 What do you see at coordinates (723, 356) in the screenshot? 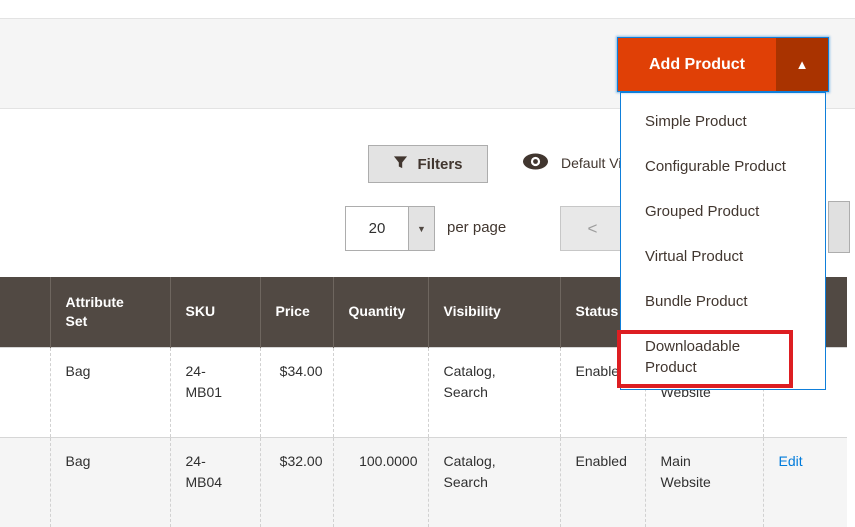
I see `menu-item-downloadable-product: Downloadable Product` at bounding box center [723, 356].